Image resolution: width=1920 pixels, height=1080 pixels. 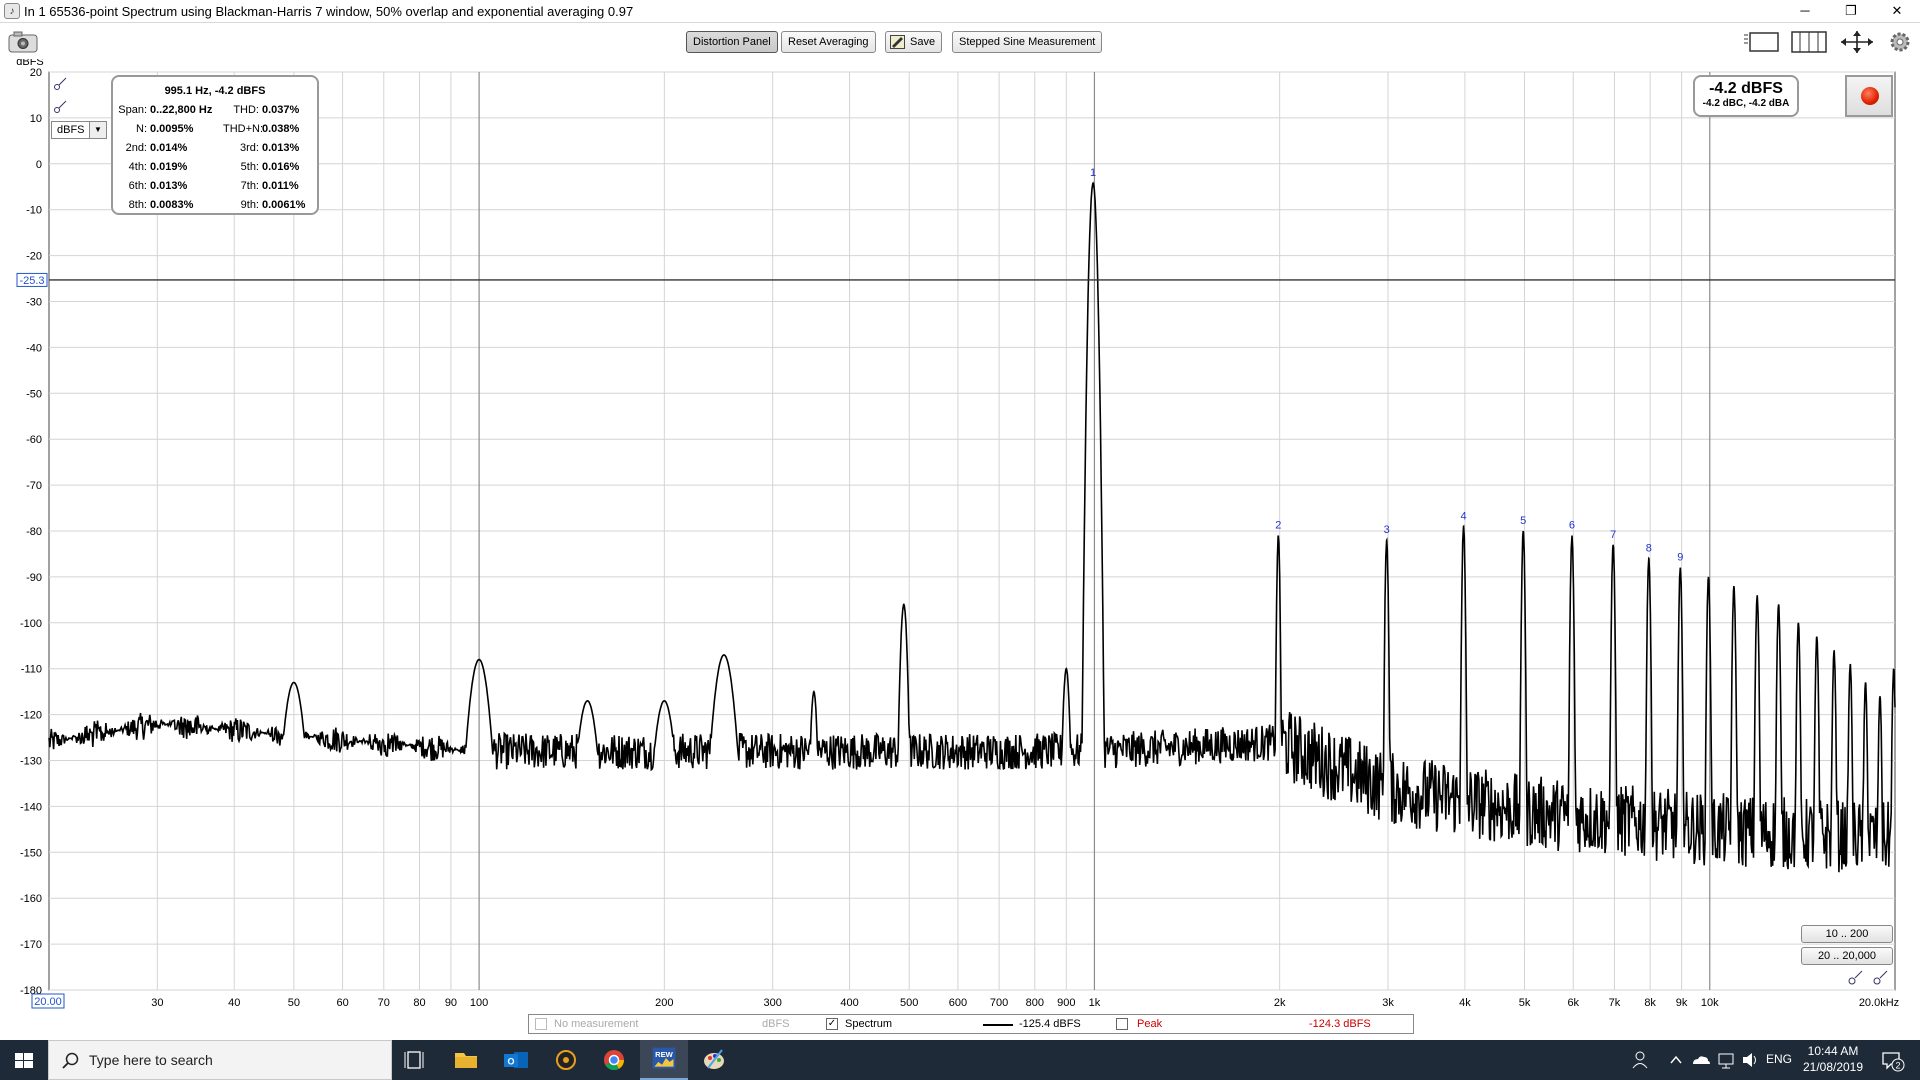 I want to click on peak-checkbox, so click(x=1122, y=1024).